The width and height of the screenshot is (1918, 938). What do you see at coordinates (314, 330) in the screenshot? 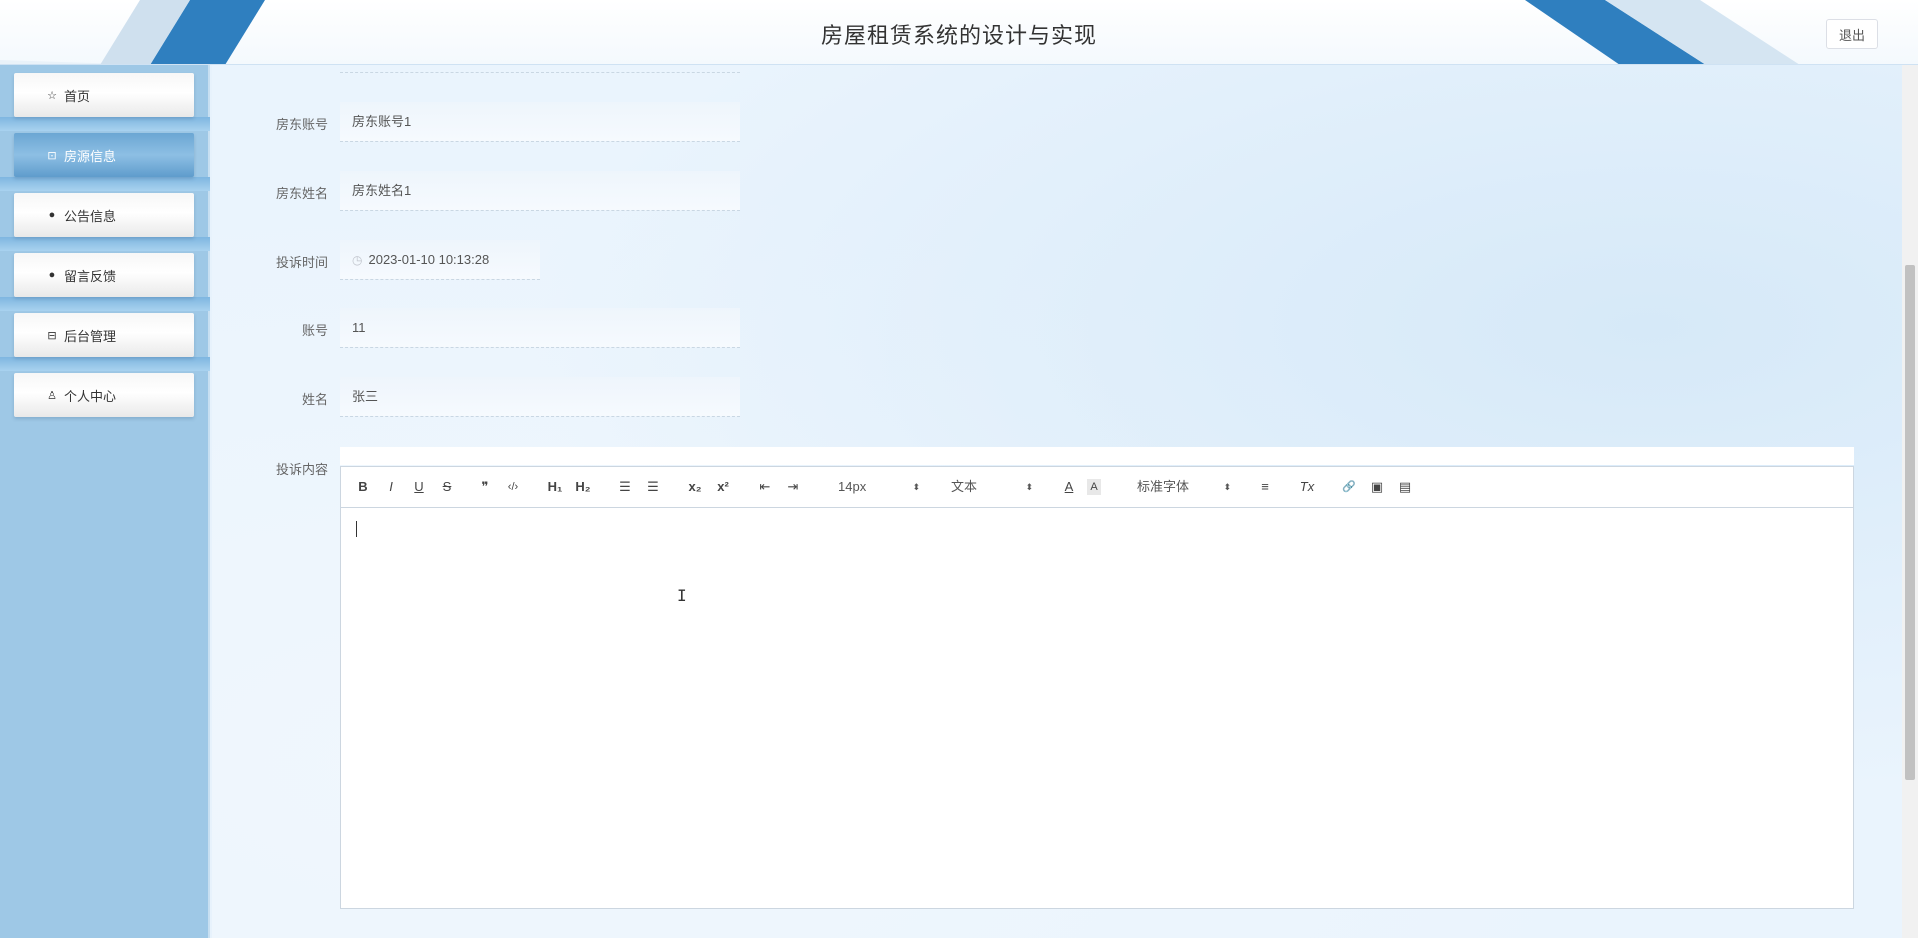
I see `field-label: 账号` at bounding box center [314, 330].